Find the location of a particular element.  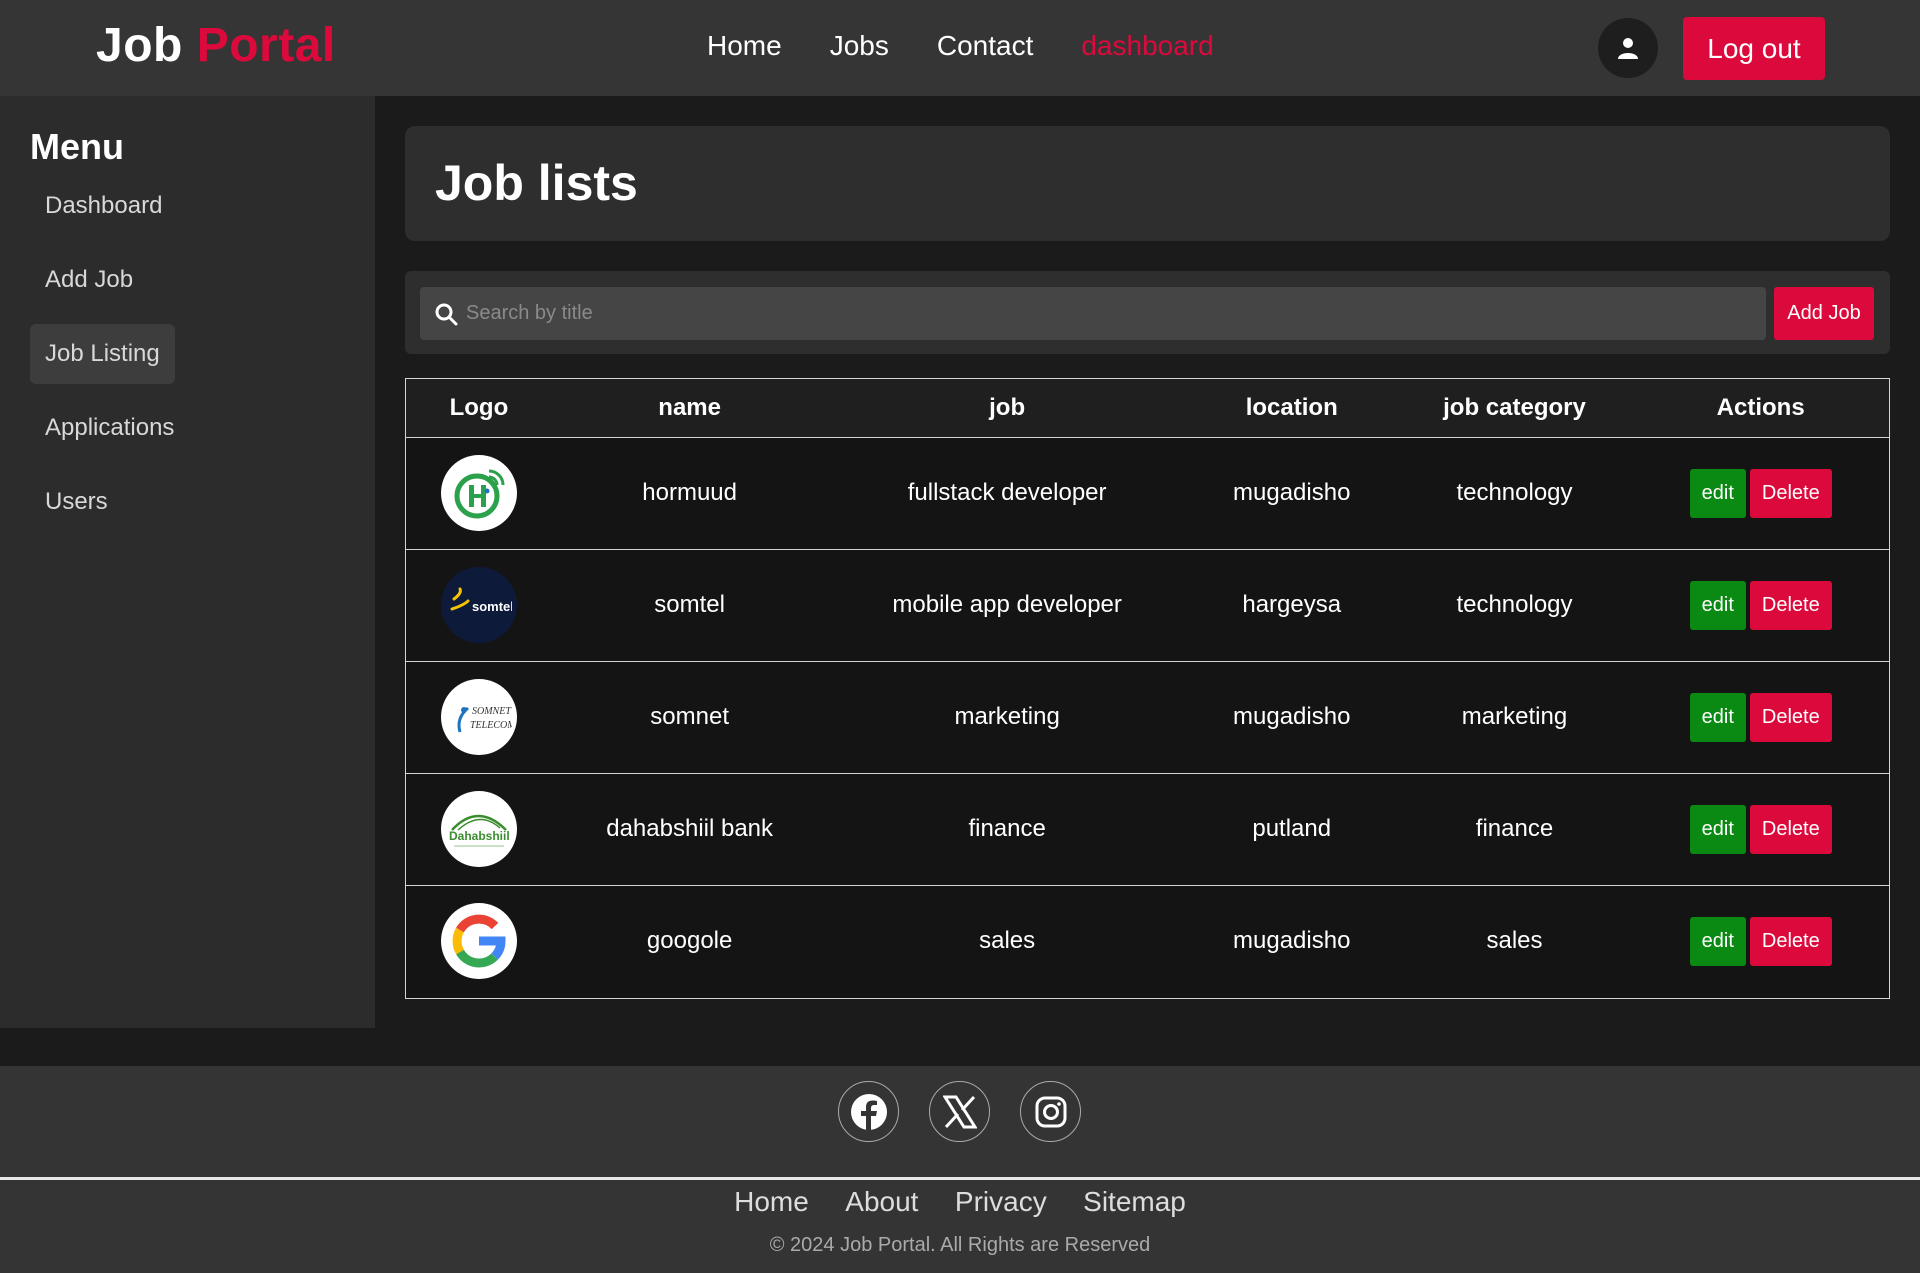

somtel-logo-icon: somtel is located at coordinates (478, 605).